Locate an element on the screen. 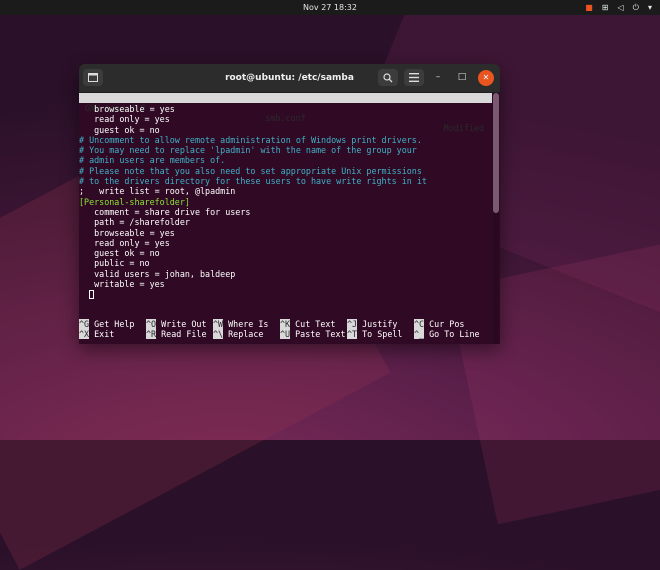 This screenshot has height=570, width=660. editor-line: comment = share drive for users is located at coordinates (285, 212).